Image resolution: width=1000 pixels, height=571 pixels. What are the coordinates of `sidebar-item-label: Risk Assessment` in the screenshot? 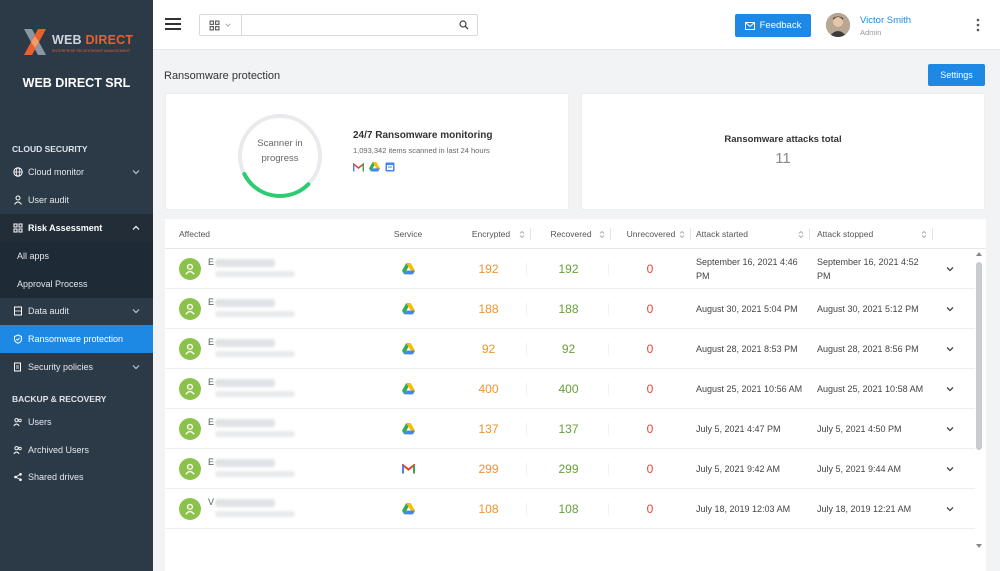 It's located at (65, 228).